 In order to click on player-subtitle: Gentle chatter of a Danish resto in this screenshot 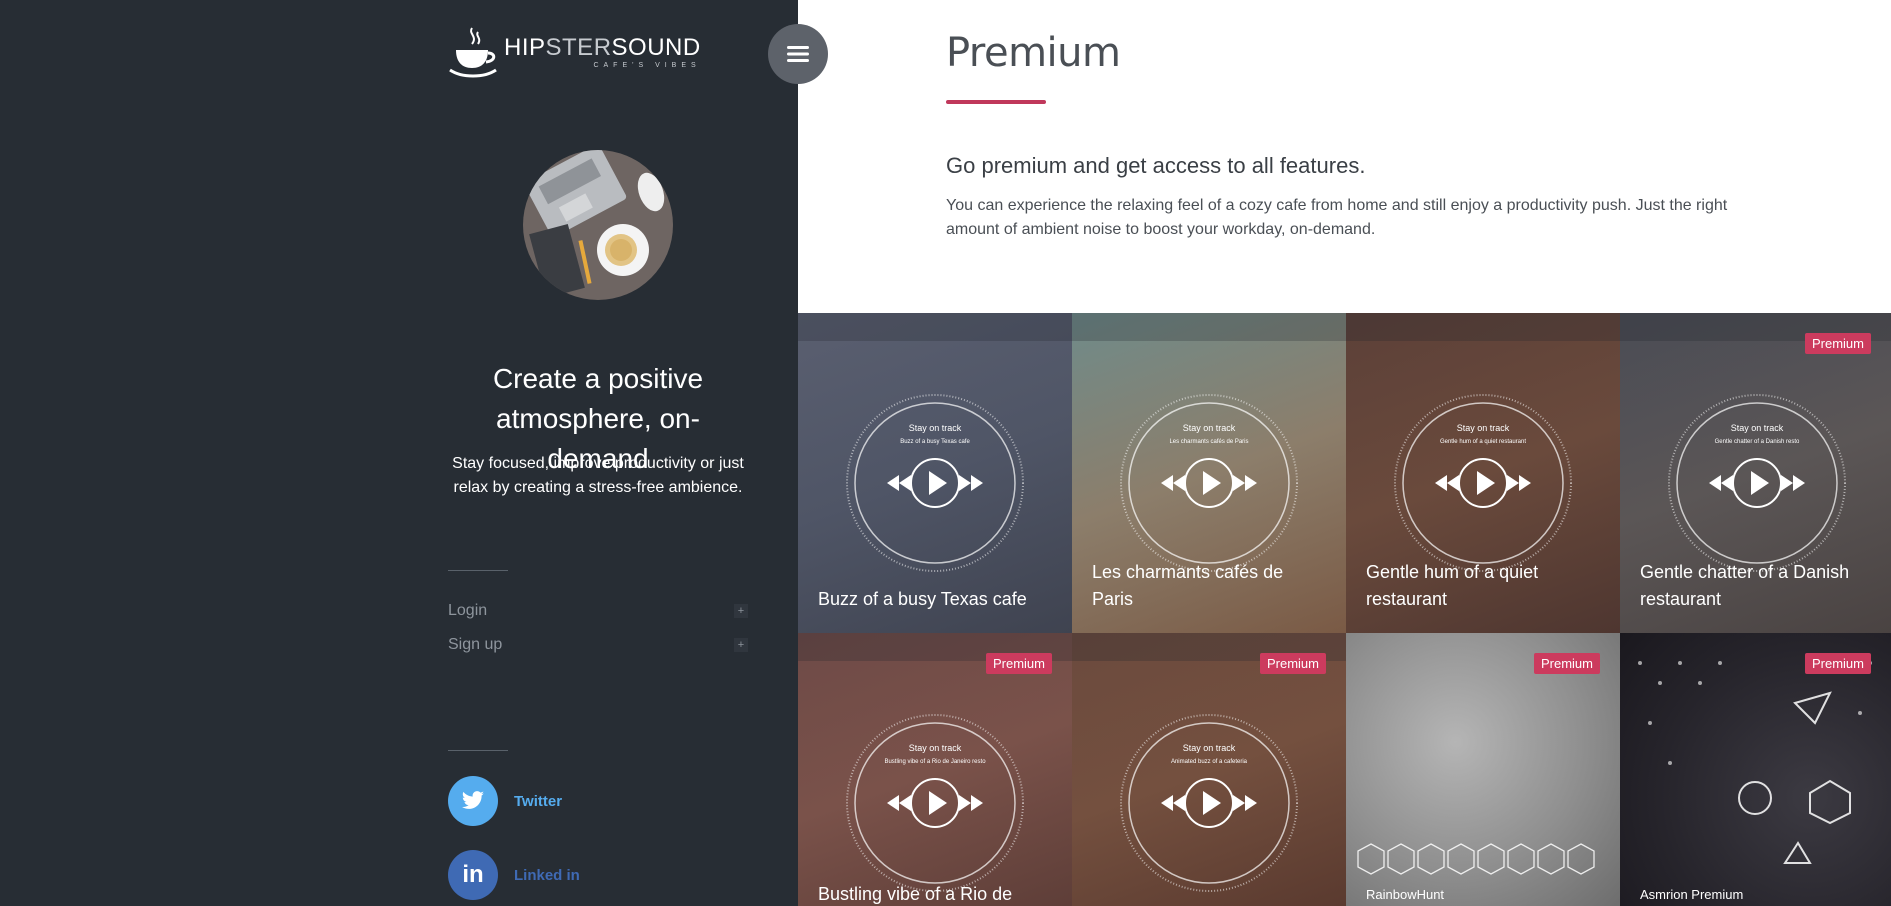, I will do `click(1757, 442)`.